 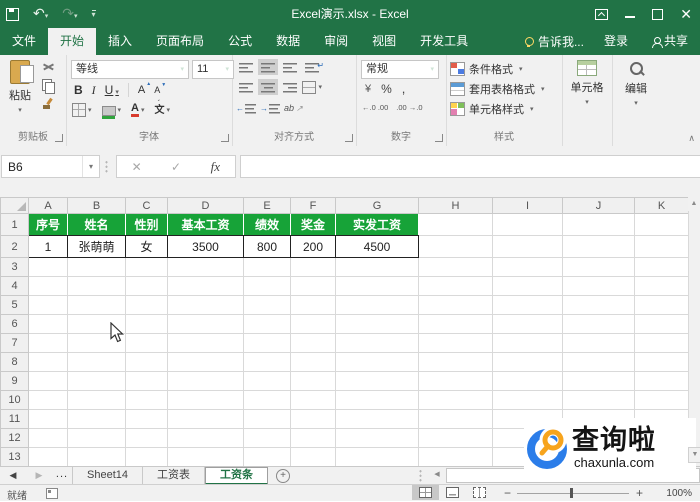 What do you see at coordinates (246, 108) in the screenshot?
I see `decrease-indent-button` at bounding box center [246, 108].